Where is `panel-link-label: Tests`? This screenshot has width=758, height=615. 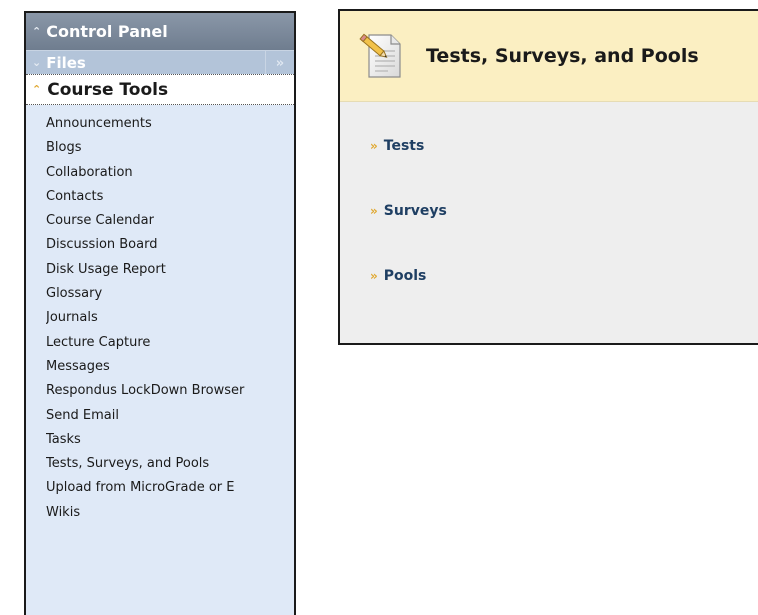
panel-link-label: Tests is located at coordinates (404, 146).